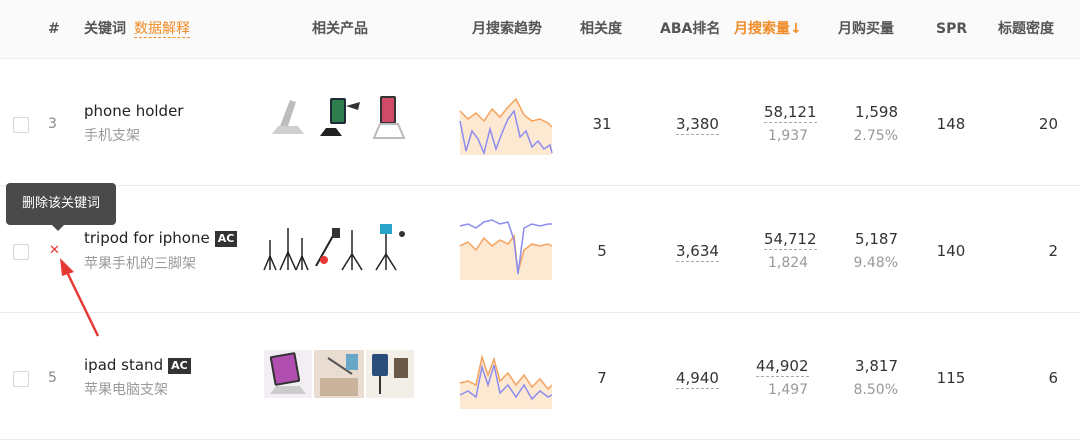 Image resolution: width=1080 pixels, height=440 pixels. Describe the element at coordinates (124, 365) in the screenshot. I see `keyword-label: ipad stand` at that location.